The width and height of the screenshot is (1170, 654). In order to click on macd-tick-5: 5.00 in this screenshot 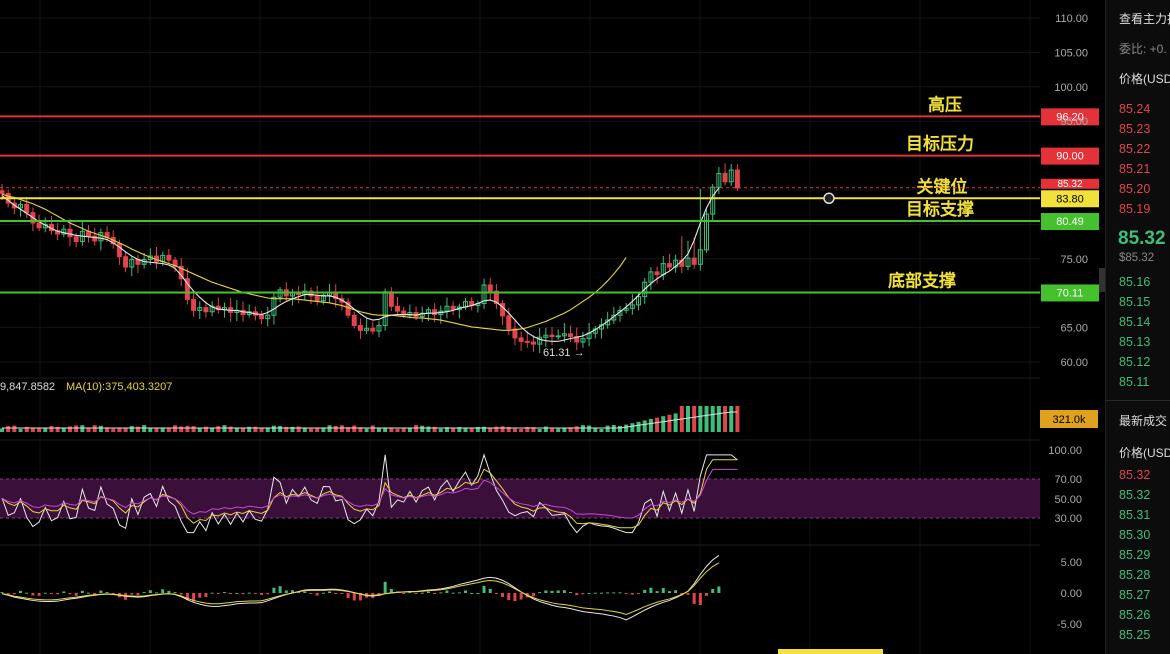, I will do `click(1071, 563)`.